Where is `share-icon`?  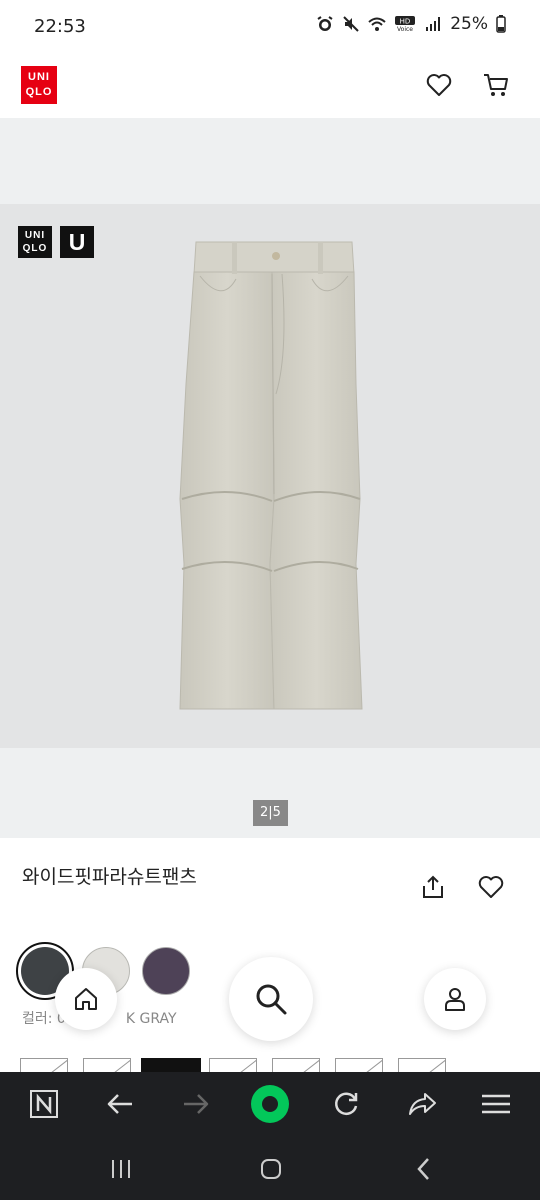
share-icon is located at coordinates (433, 886).